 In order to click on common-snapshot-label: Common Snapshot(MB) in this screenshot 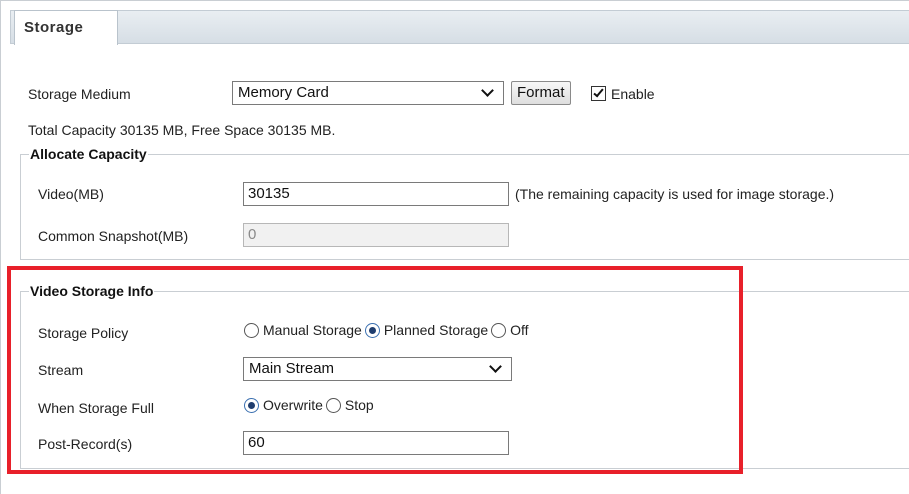, I will do `click(113, 236)`.